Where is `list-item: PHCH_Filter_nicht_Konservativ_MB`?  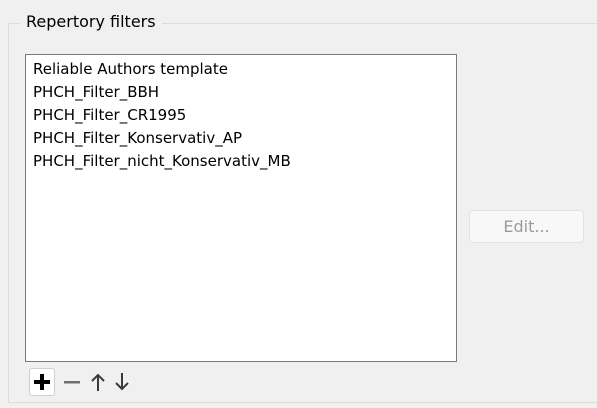
list-item: PHCH_Filter_nicht_Konservativ_MB is located at coordinates (241, 161).